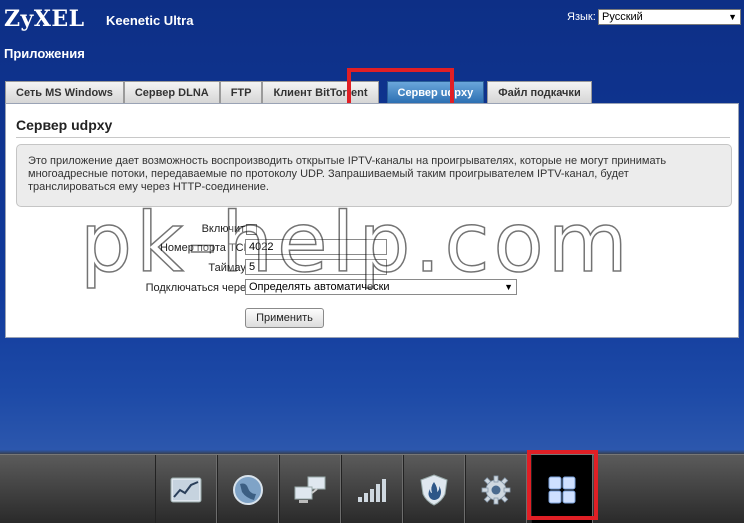  I want to click on toolbar-monitor, so click(186, 489).